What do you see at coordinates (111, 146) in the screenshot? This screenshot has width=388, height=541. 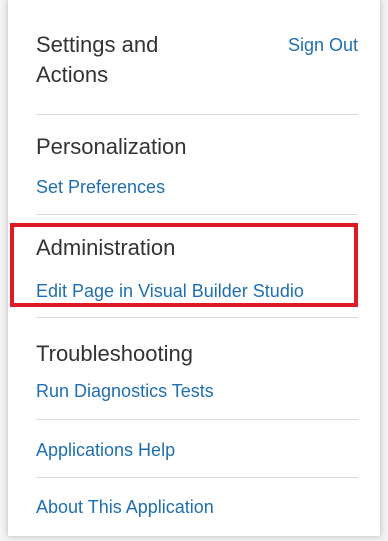 I see `section-title-personalization: Personalization` at bounding box center [111, 146].